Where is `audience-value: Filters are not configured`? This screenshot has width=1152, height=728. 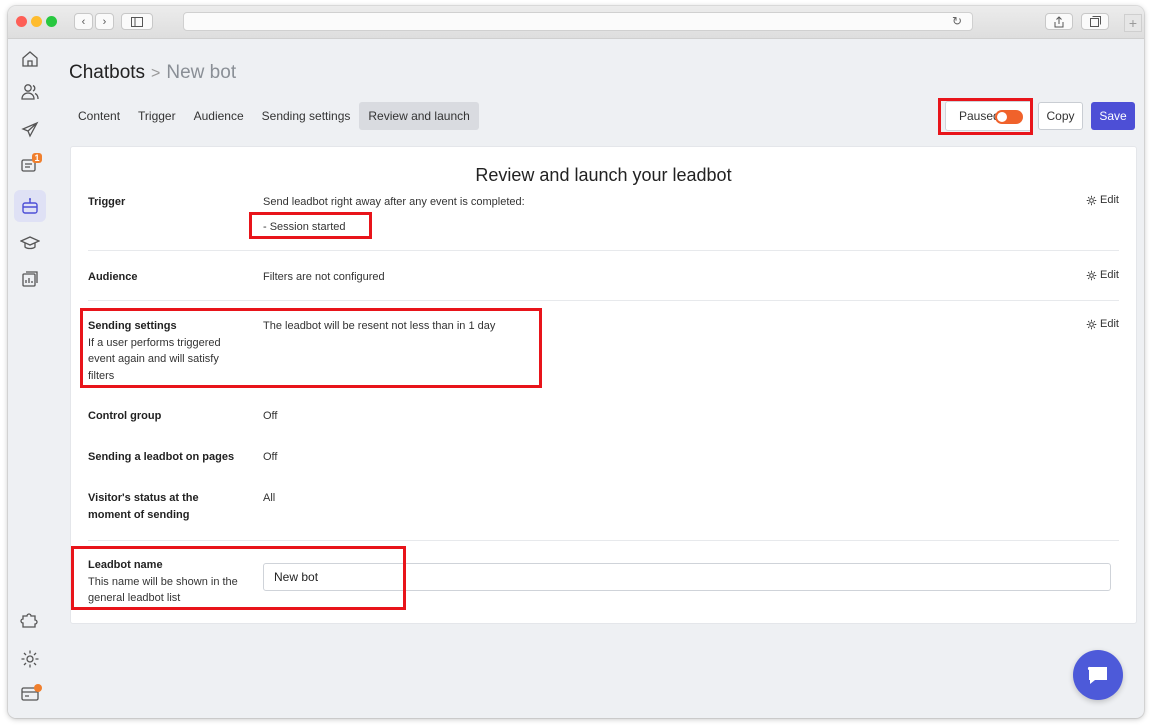
audience-value: Filters are not configured is located at coordinates (324, 277).